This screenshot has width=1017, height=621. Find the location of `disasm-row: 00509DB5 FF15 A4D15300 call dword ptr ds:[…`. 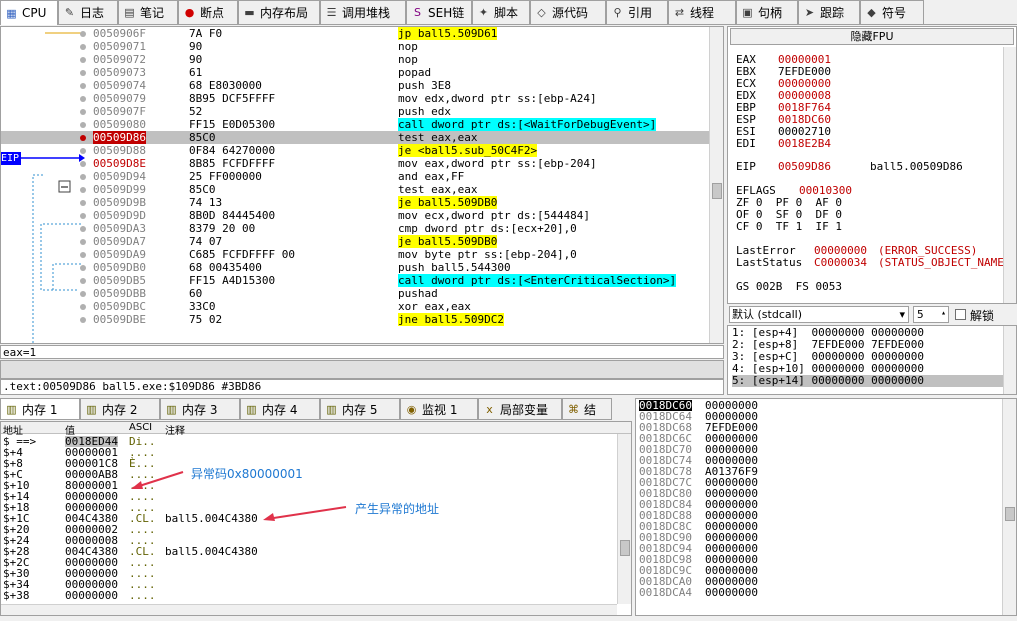

disasm-row: 00509DB5 FF15 A4D15300 call dword ptr ds:[… is located at coordinates (362, 280).